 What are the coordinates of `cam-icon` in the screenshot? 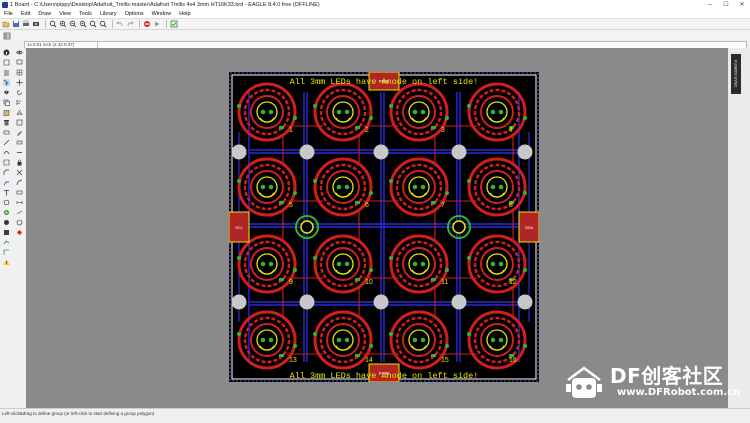 It's located at (36, 24).